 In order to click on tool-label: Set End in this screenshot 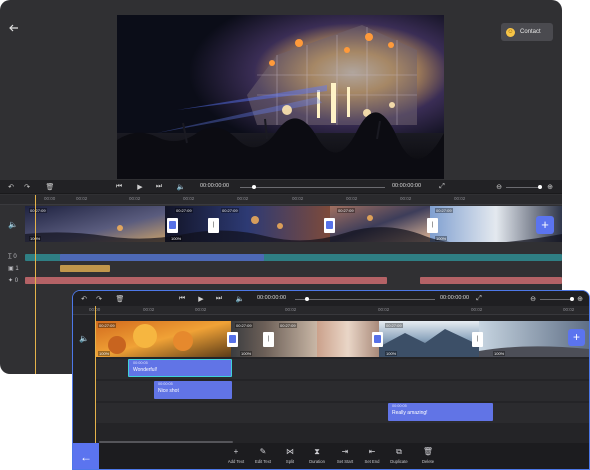, I will do `click(372, 461)`.